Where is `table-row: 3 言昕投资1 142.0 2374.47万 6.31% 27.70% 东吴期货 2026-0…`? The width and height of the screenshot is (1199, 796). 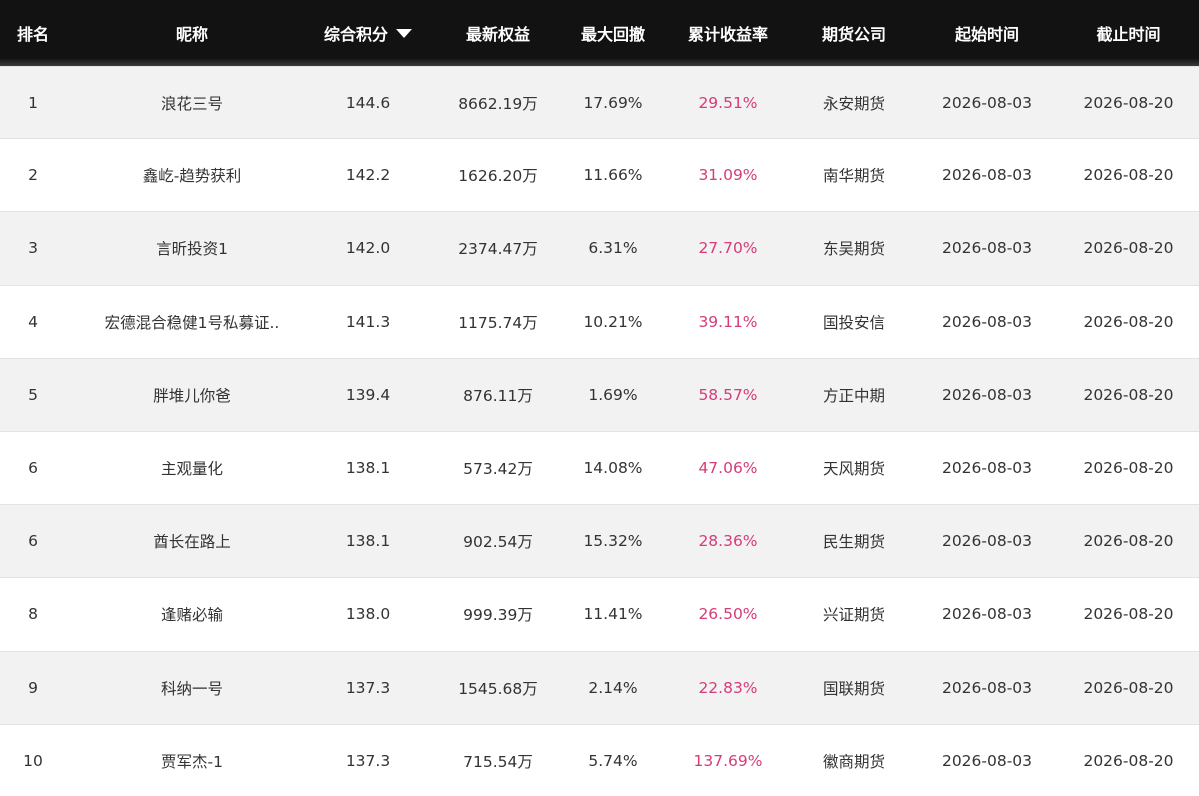
table-row: 3 言昕投资1 142.0 2374.47万 6.31% 27.70% 东吴期货 2026-0… is located at coordinates (599, 249).